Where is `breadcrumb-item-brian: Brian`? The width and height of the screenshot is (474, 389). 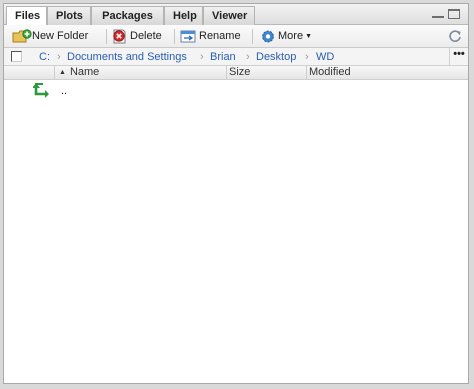 breadcrumb-item-brian: Brian is located at coordinates (223, 57).